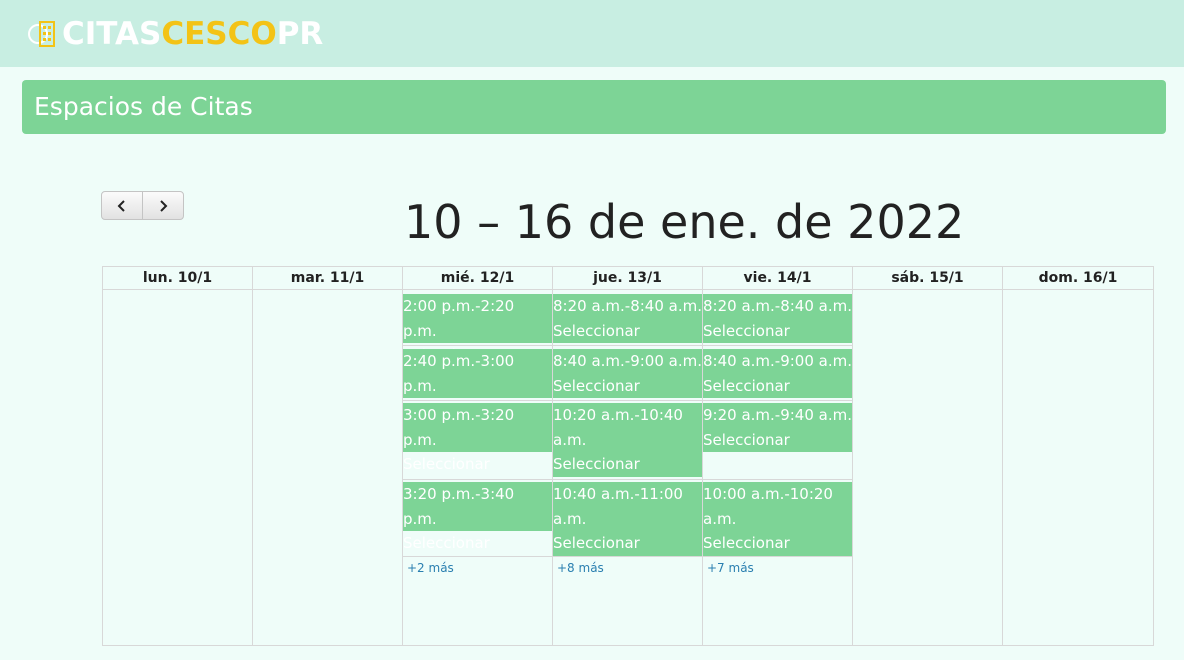  Describe the element at coordinates (927, 278) in the screenshot. I see `day-header: sáb. 15/1` at that location.